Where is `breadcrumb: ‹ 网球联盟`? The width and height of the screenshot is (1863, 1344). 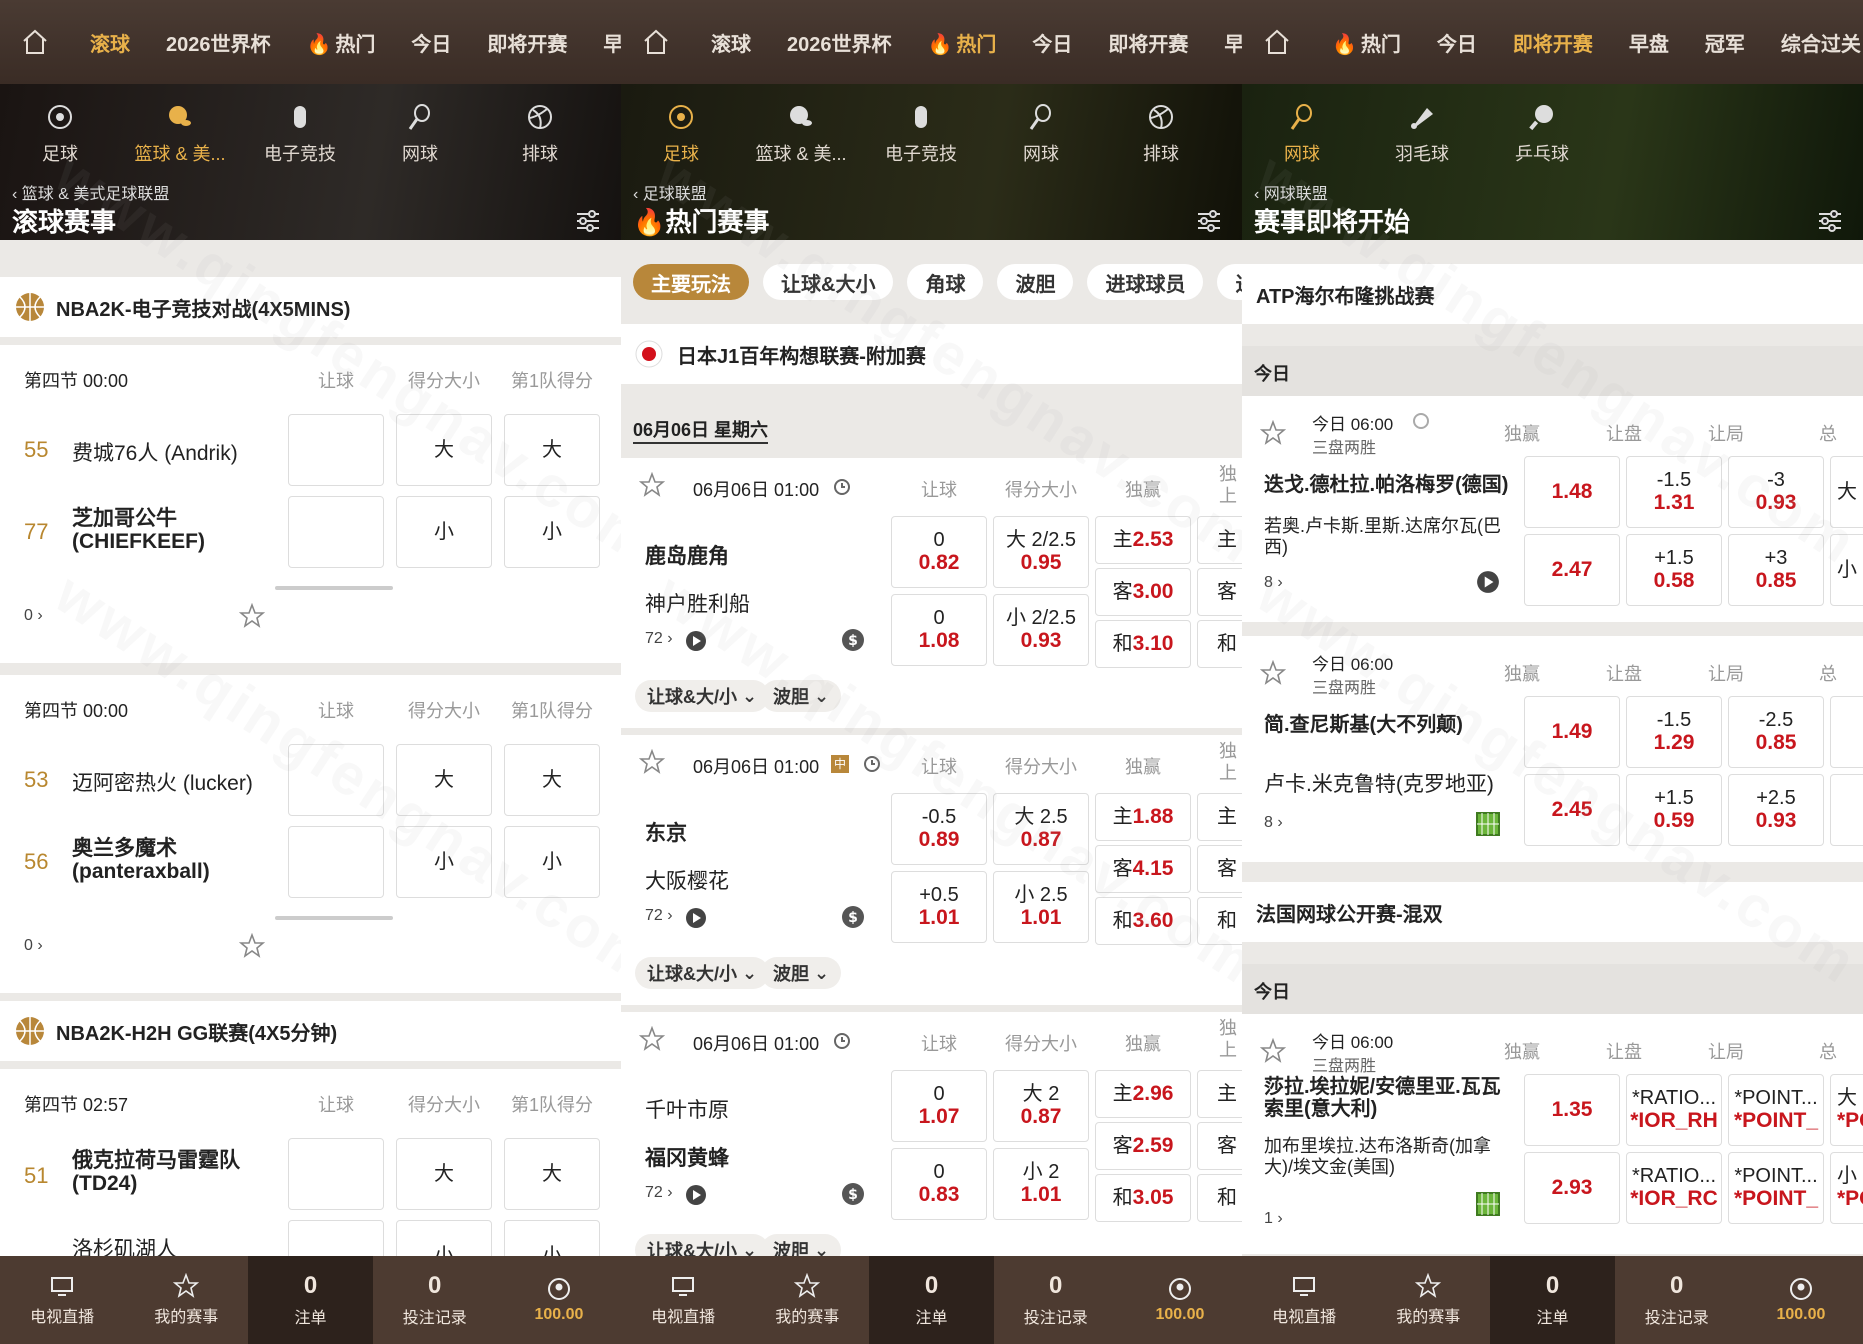
breadcrumb: ‹ 网球联盟 is located at coordinates (1291, 192).